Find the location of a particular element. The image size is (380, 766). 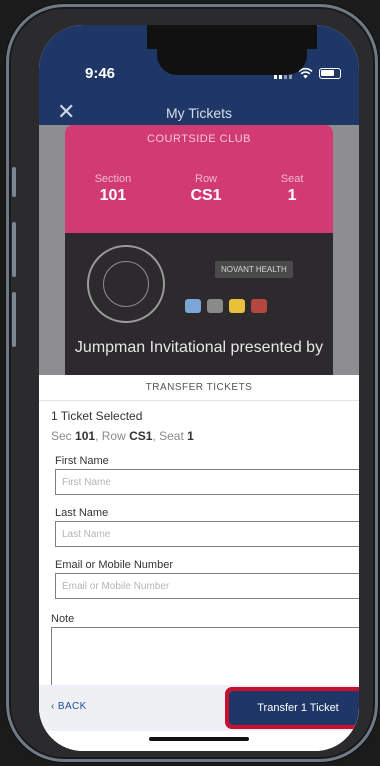

back-button: ‹ BACK is located at coordinates (69, 706).